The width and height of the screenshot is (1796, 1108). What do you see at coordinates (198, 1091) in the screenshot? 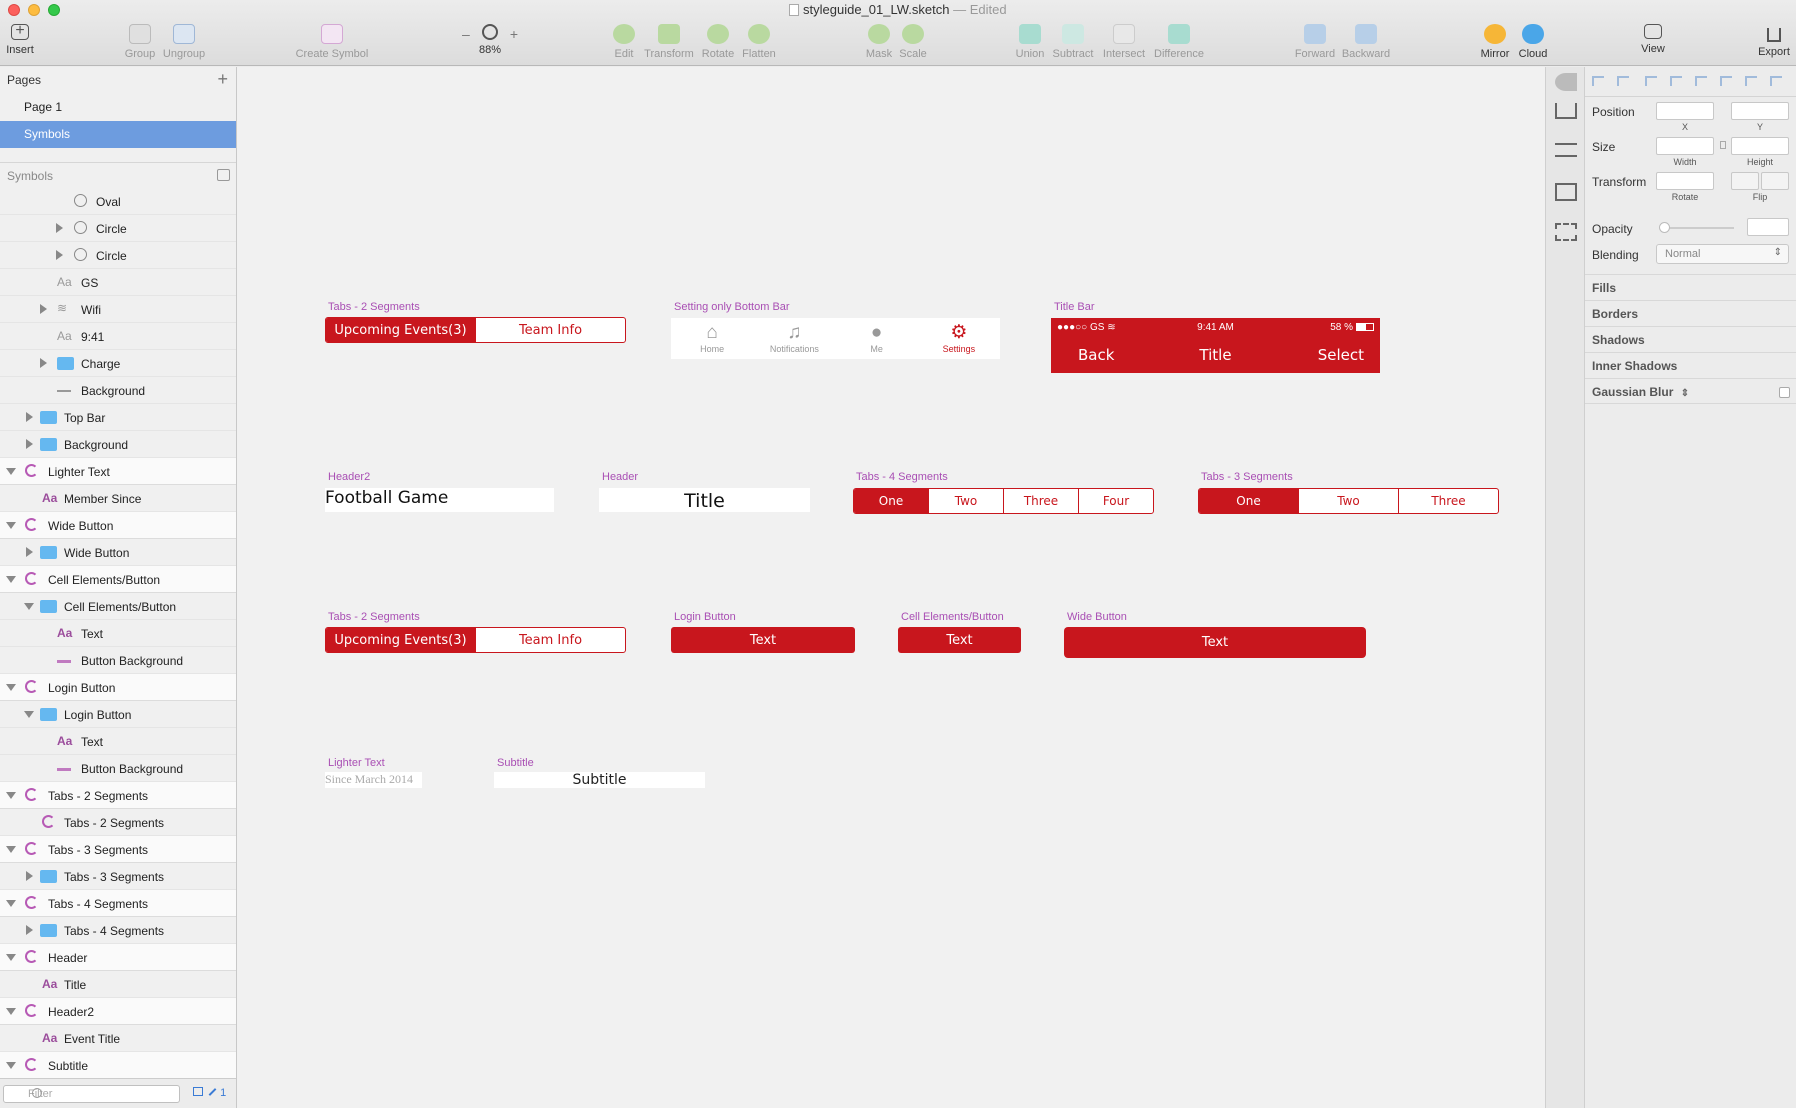
I see `artboard-filter-icon` at bounding box center [198, 1091].